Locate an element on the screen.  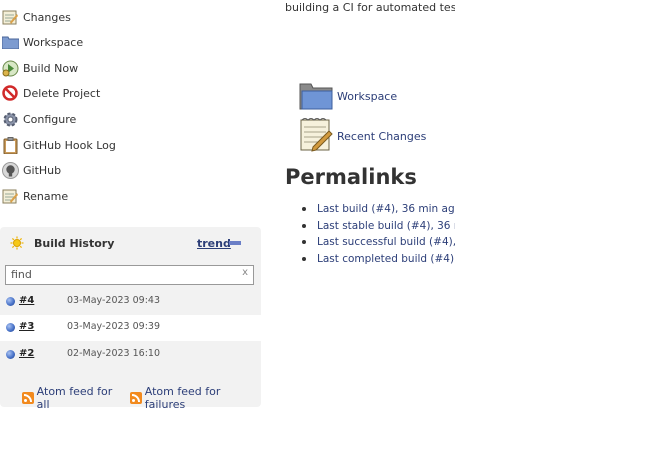
clear-search-icon: x is located at coordinates (245, 272).